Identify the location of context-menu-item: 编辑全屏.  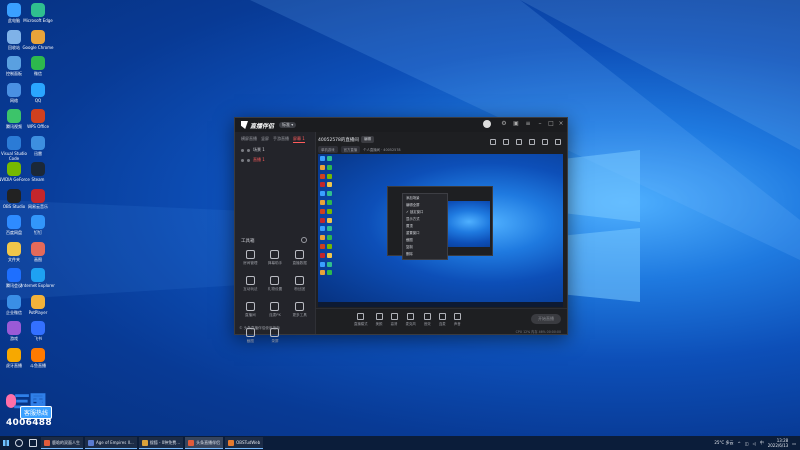
(425, 205).